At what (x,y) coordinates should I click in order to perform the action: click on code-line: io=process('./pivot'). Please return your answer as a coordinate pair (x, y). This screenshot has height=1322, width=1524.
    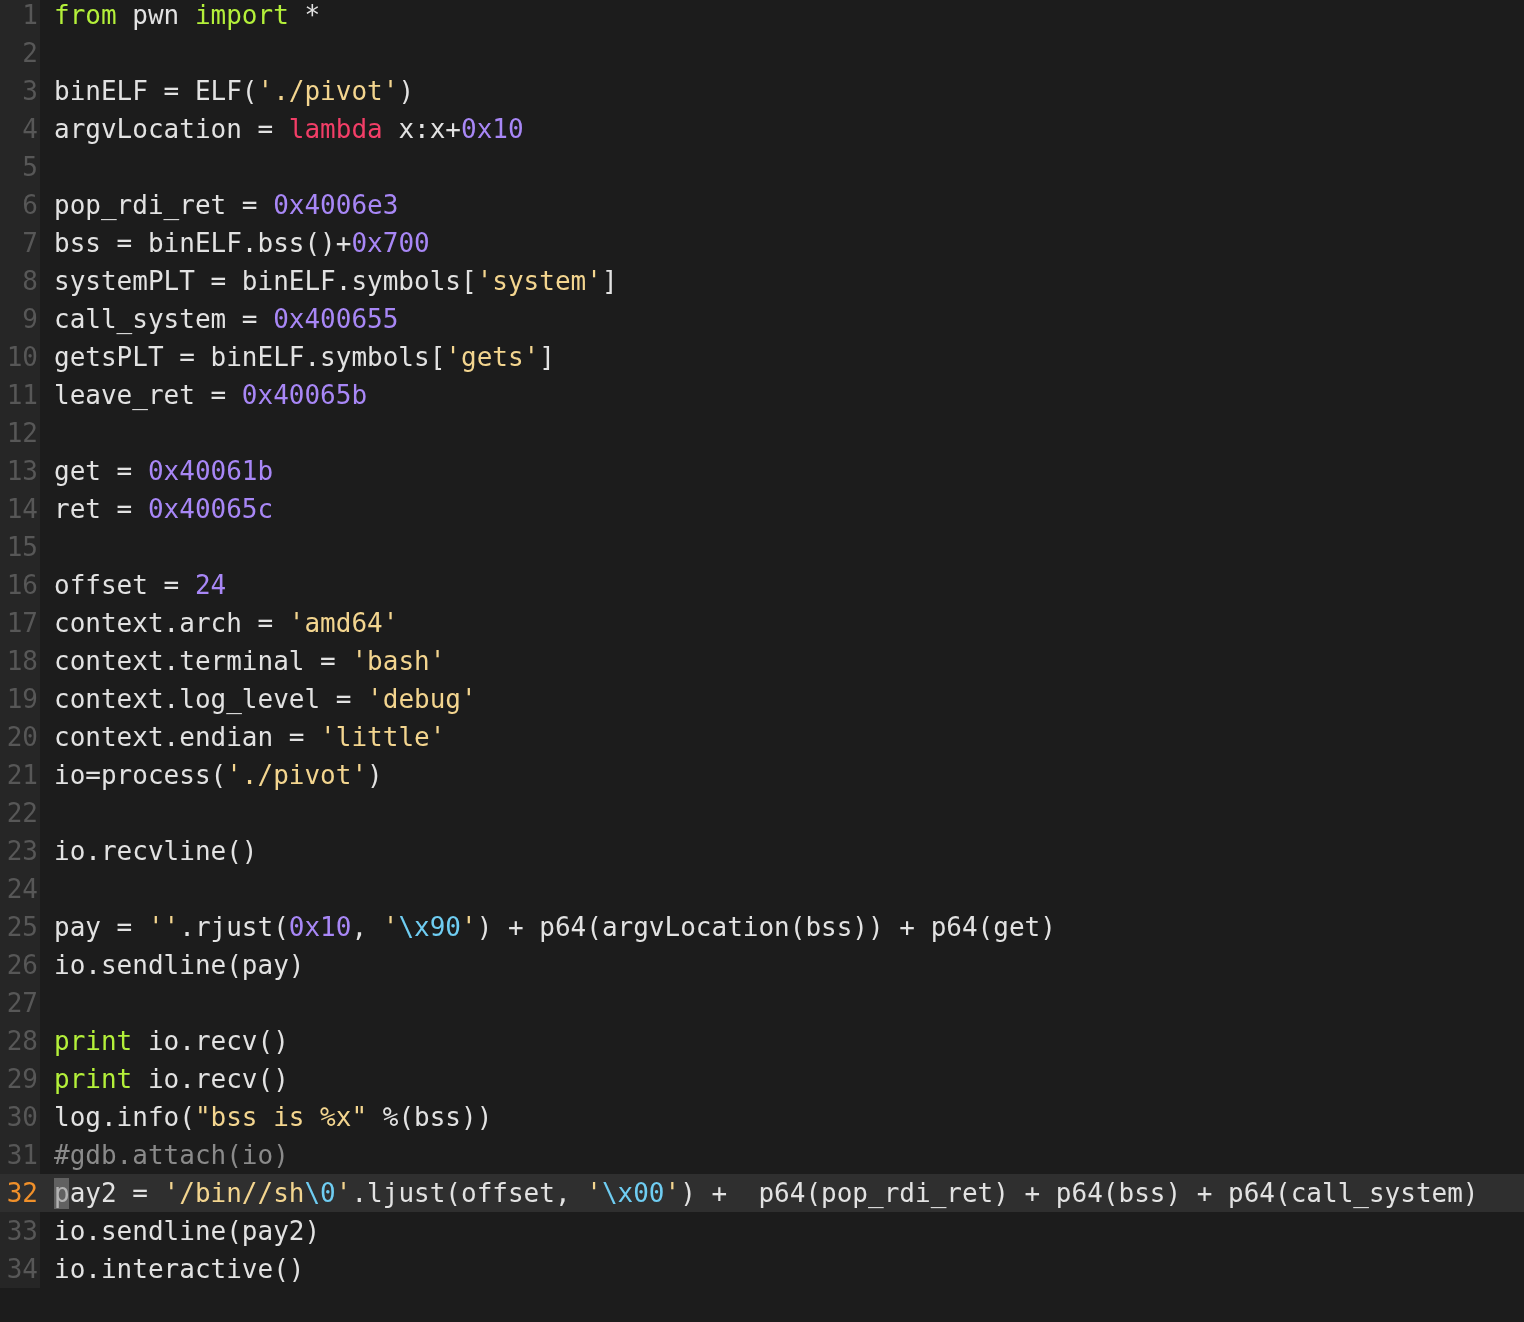
    Looking at the image, I should click on (218, 775).